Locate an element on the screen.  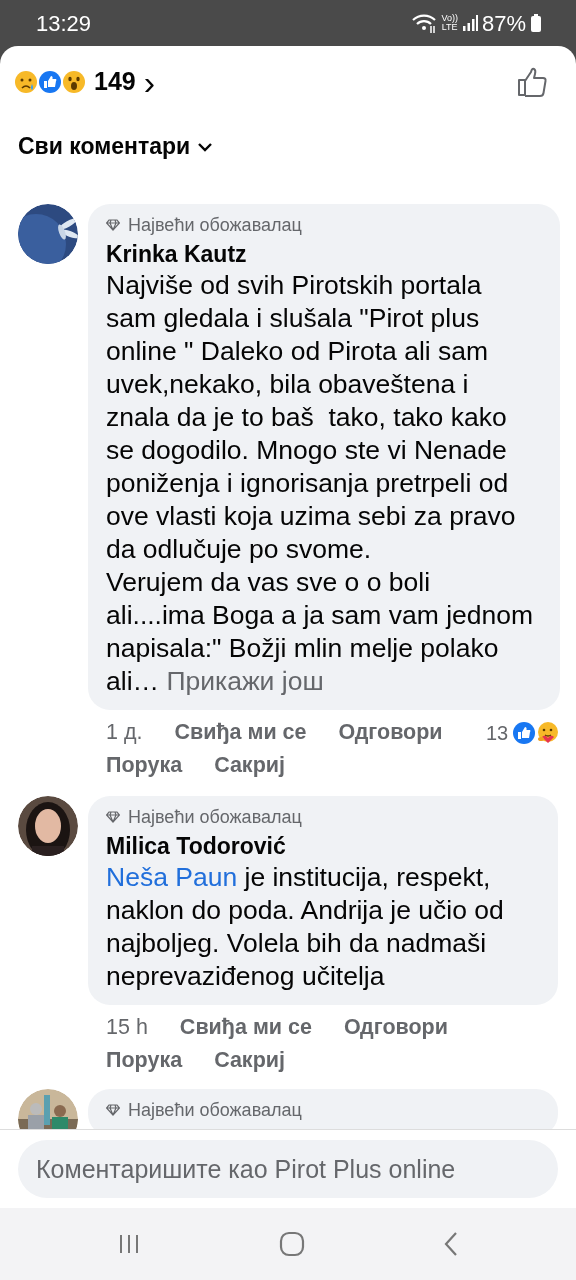
battery-percent: 87% is located at coordinates (503, 23).